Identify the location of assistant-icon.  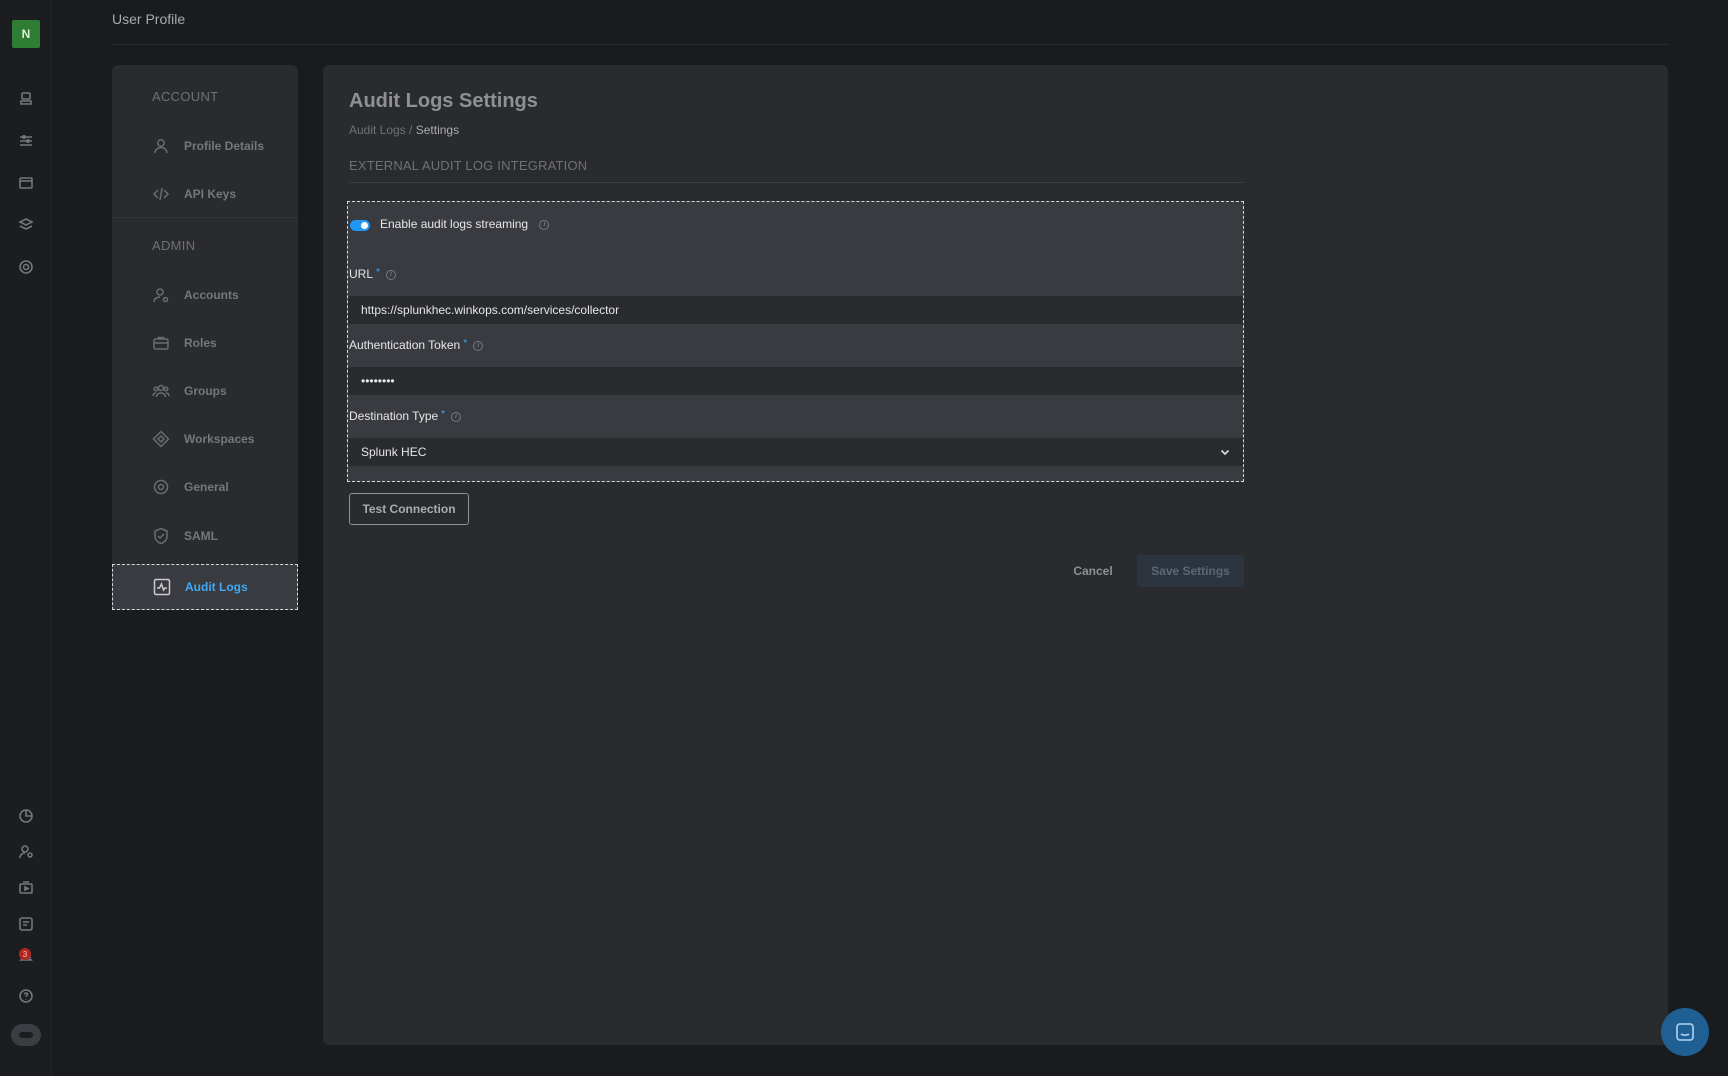
(26, 1035).